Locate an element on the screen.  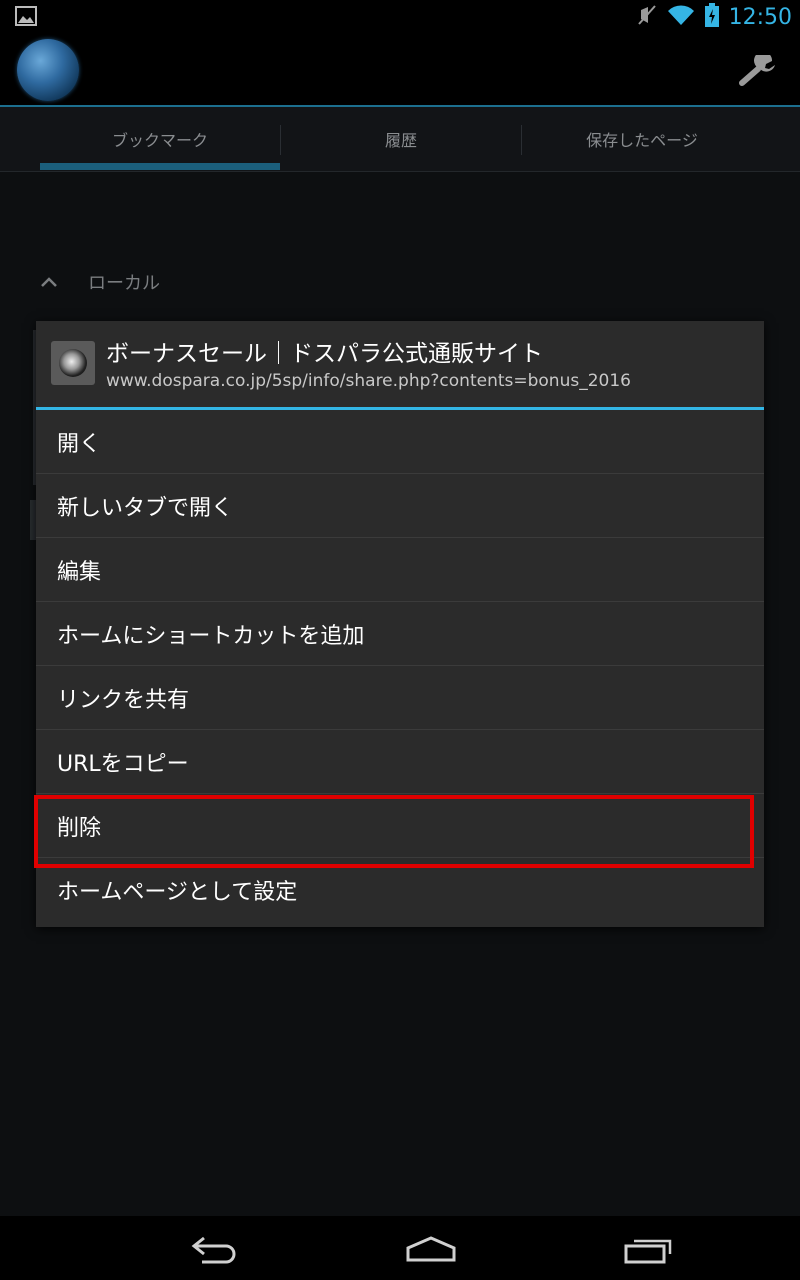
menu-item-open: 開く is located at coordinates (400, 442).